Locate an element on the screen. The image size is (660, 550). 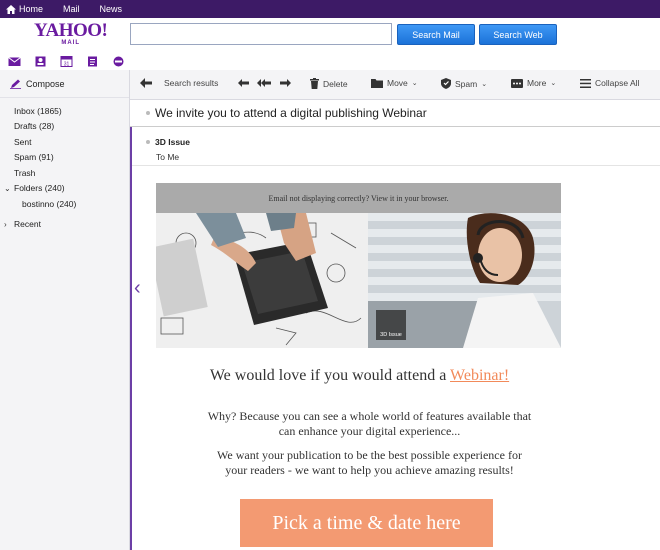
sidebar-item-bostinno: bostinno (240) is located at coordinates (64, 204).